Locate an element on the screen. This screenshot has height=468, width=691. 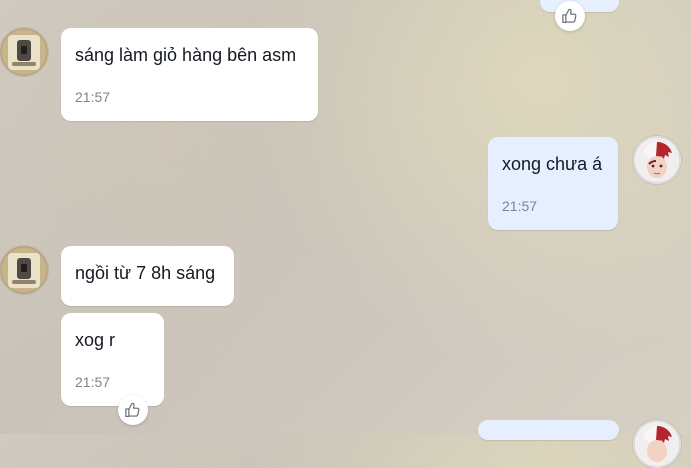
message-text: sáng làm giỏ hàng bên asm is located at coordinates (186, 55).